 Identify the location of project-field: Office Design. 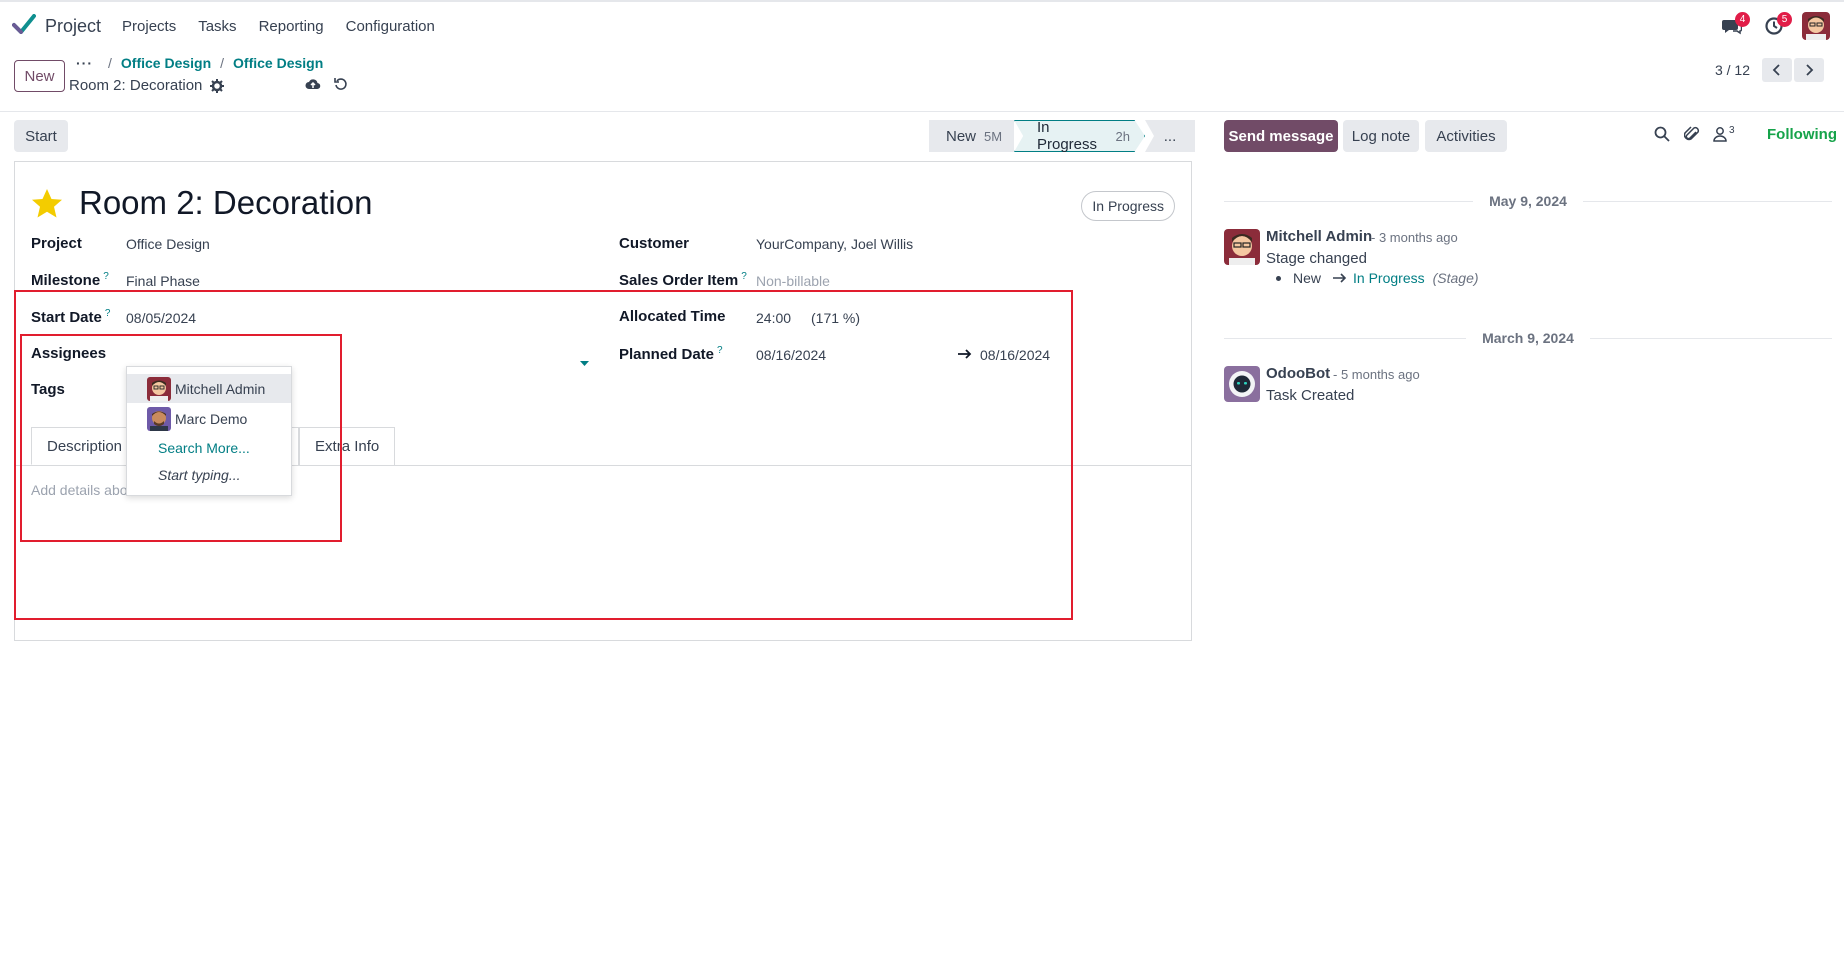
(168, 244).